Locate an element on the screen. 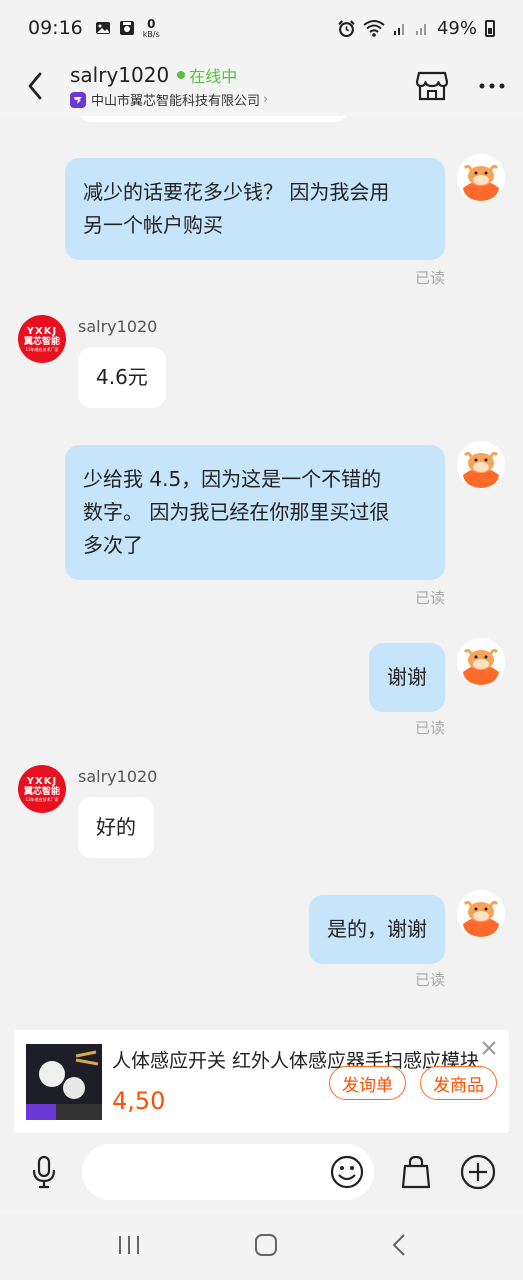 The height and width of the screenshot is (1280, 523). product-card: 人体感应开关 红外人体感应器手扫感应模块 4,50 发询单 发商品 is located at coordinates (261, 1081).